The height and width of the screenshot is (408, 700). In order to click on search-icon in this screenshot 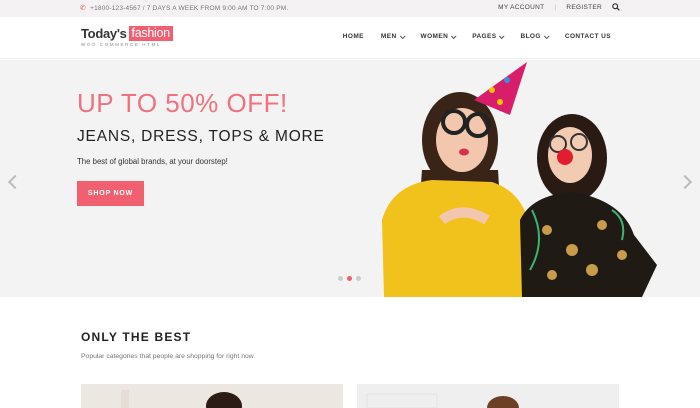, I will do `click(616, 7)`.